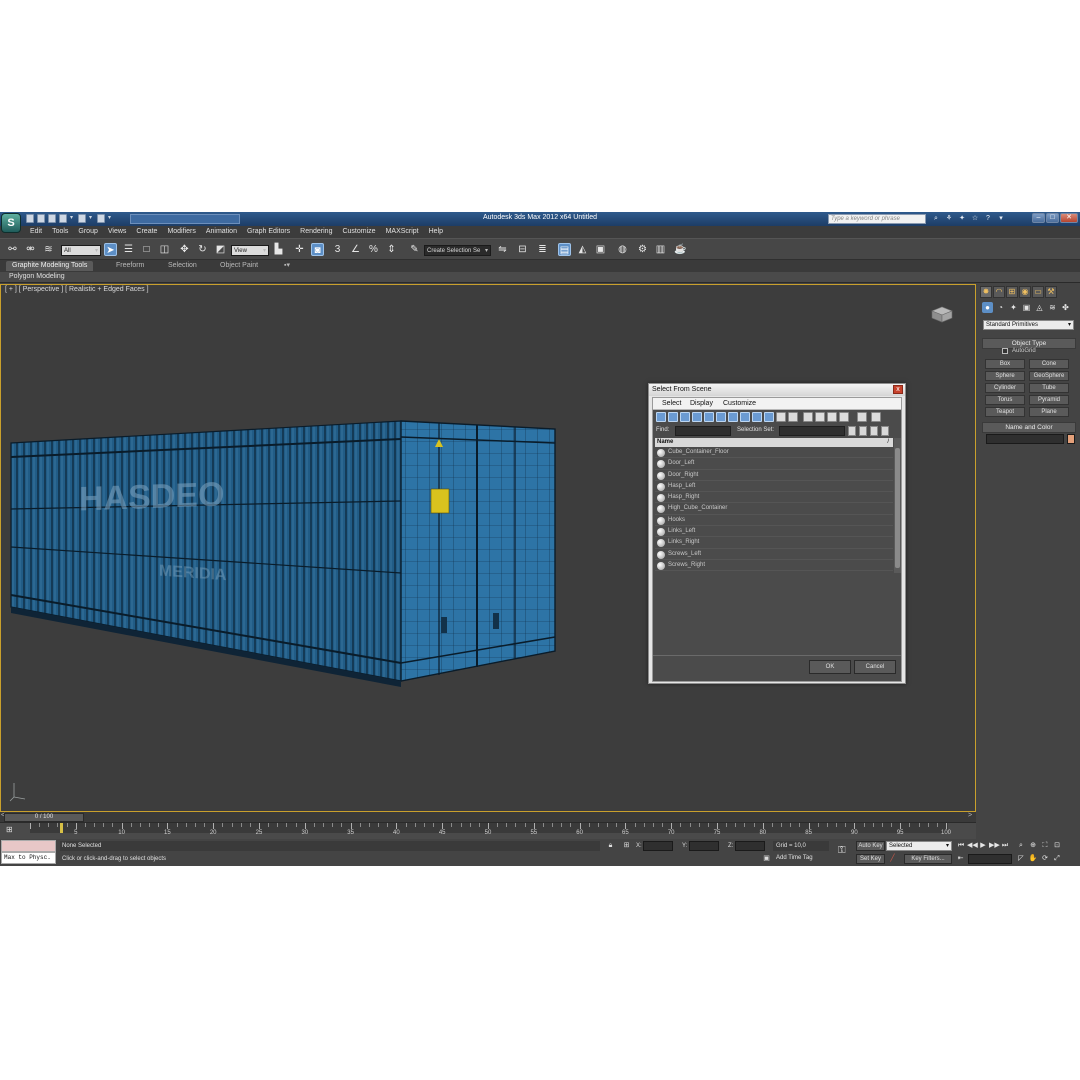  Describe the element at coordinates (774, 442) in the screenshot. I see `name-column-header: Name /` at that location.